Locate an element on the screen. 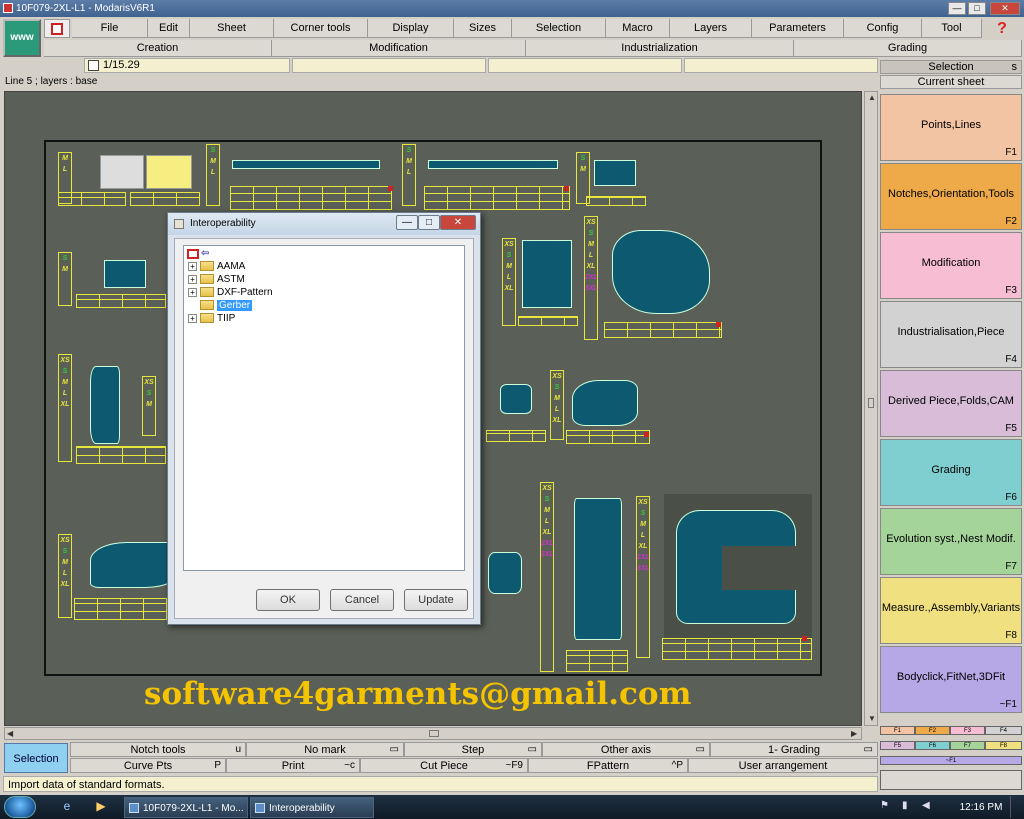 Image resolution: width=1024 pixels, height=819 pixels. menu-selection: Selection is located at coordinates (559, 28).